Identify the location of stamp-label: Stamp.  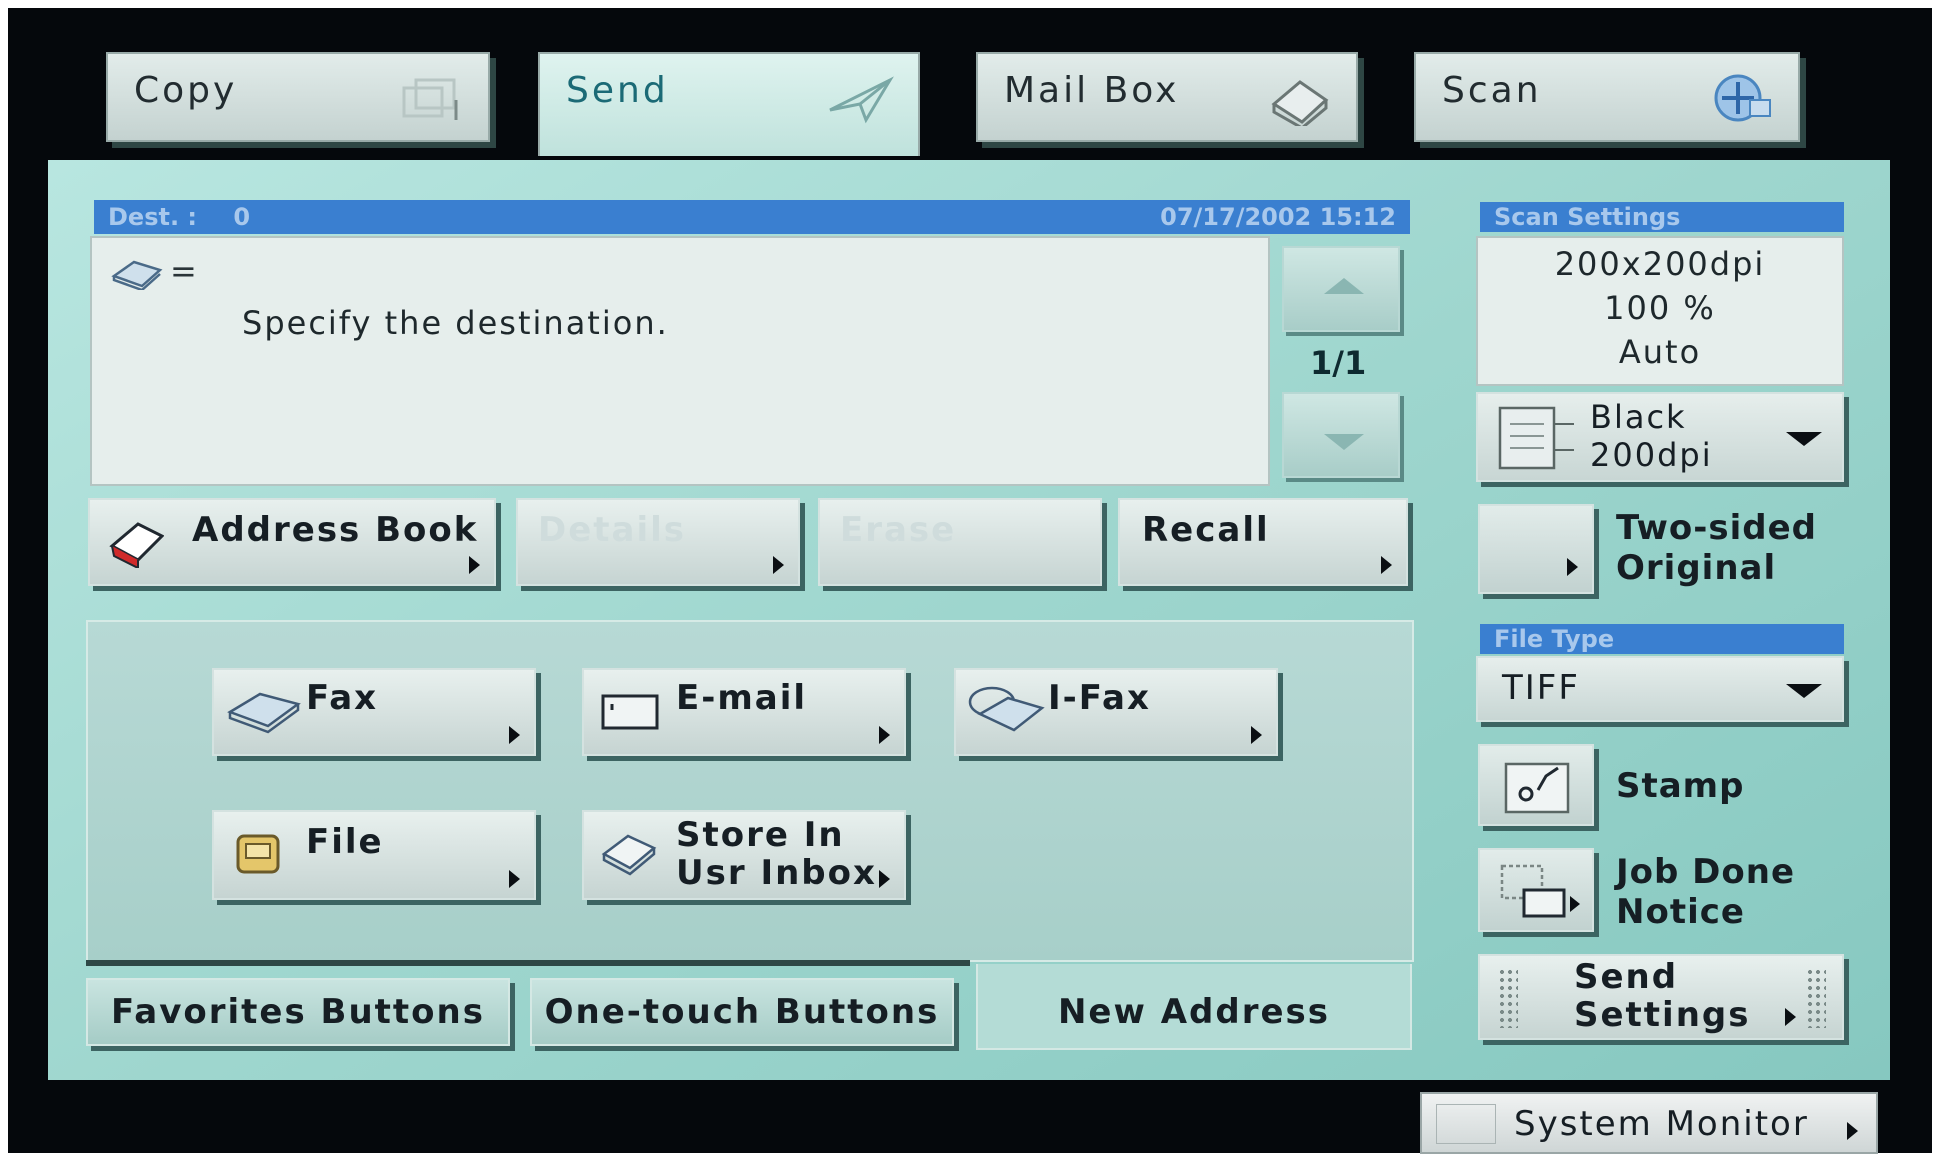
(1680, 786).